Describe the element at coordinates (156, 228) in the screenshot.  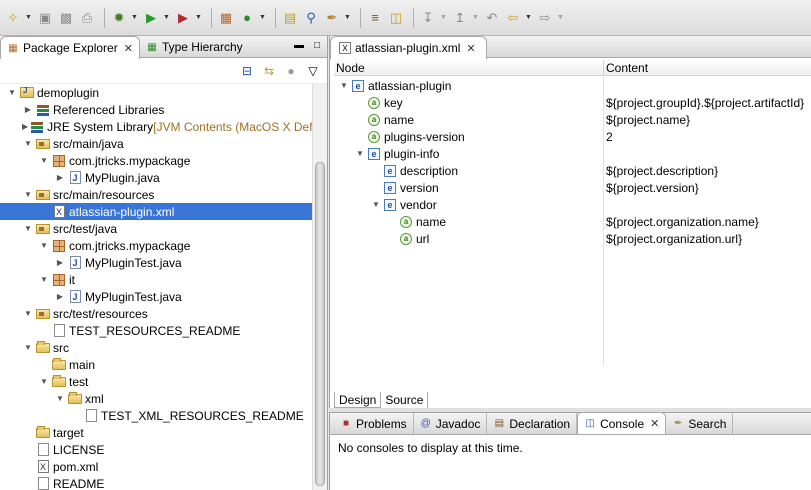
I see `tree-item: ▼ src/test/java` at that location.